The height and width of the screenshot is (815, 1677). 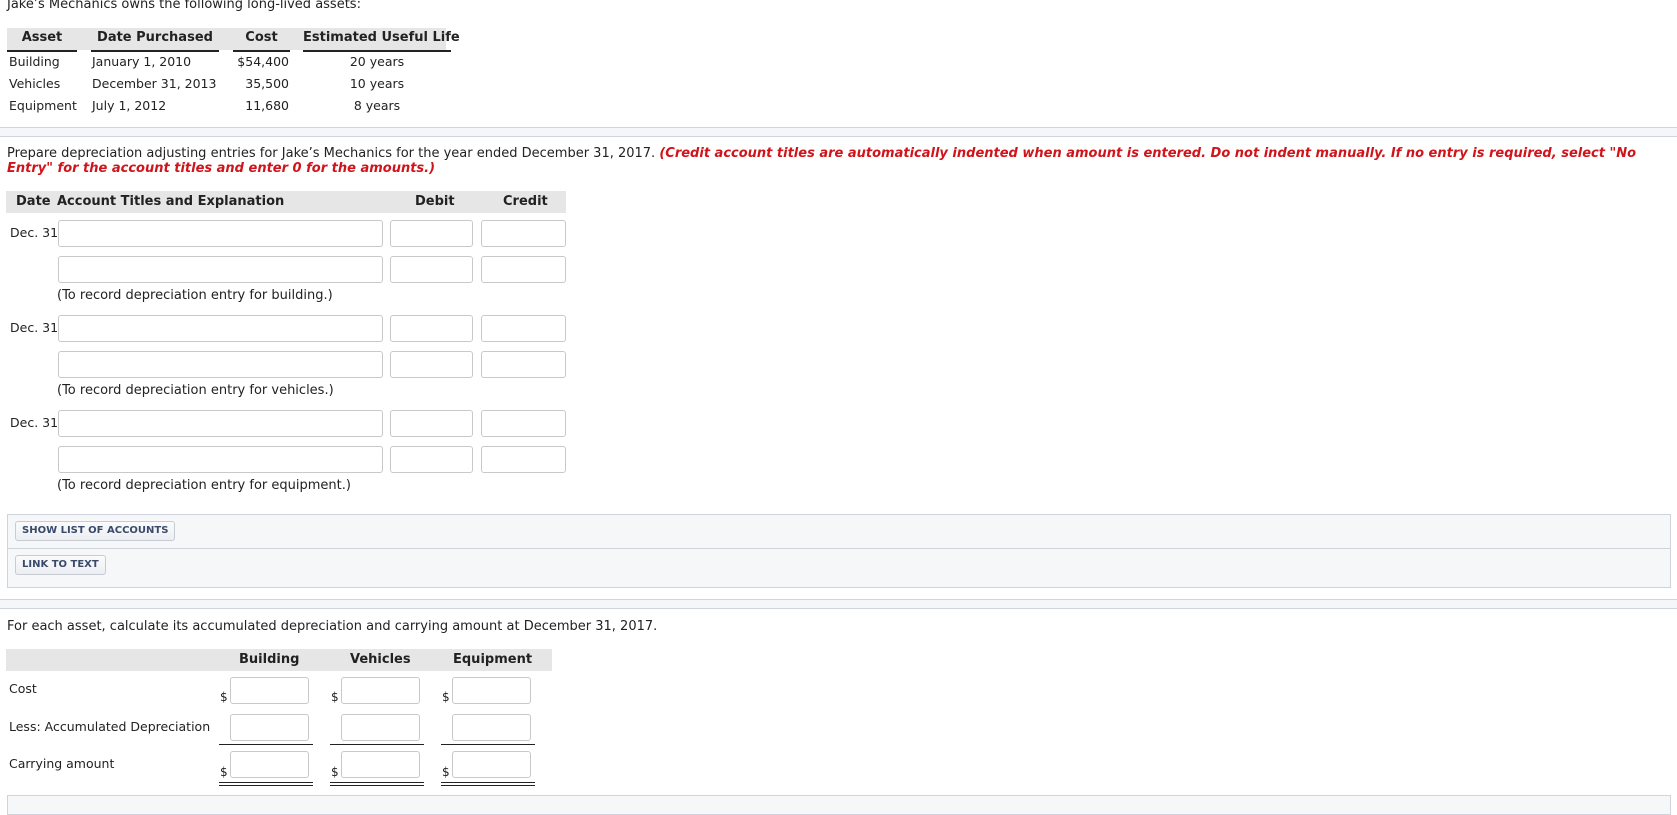 What do you see at coordinates (839, 805) in the screenshot?
I see `bottom-panel` at bounding box center [839, 805].